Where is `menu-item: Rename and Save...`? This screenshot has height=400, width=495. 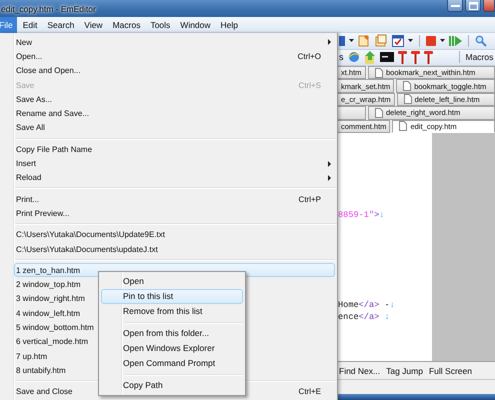
menu-item: Rename and Save... is located at coordinates (52, 113).